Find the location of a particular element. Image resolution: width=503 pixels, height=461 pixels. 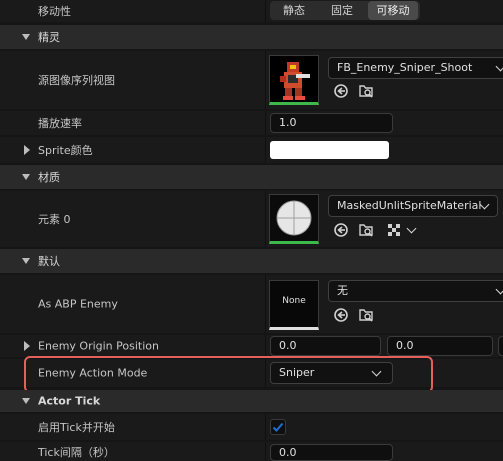

section-title: 默认 is located at coordinates (49, 261).